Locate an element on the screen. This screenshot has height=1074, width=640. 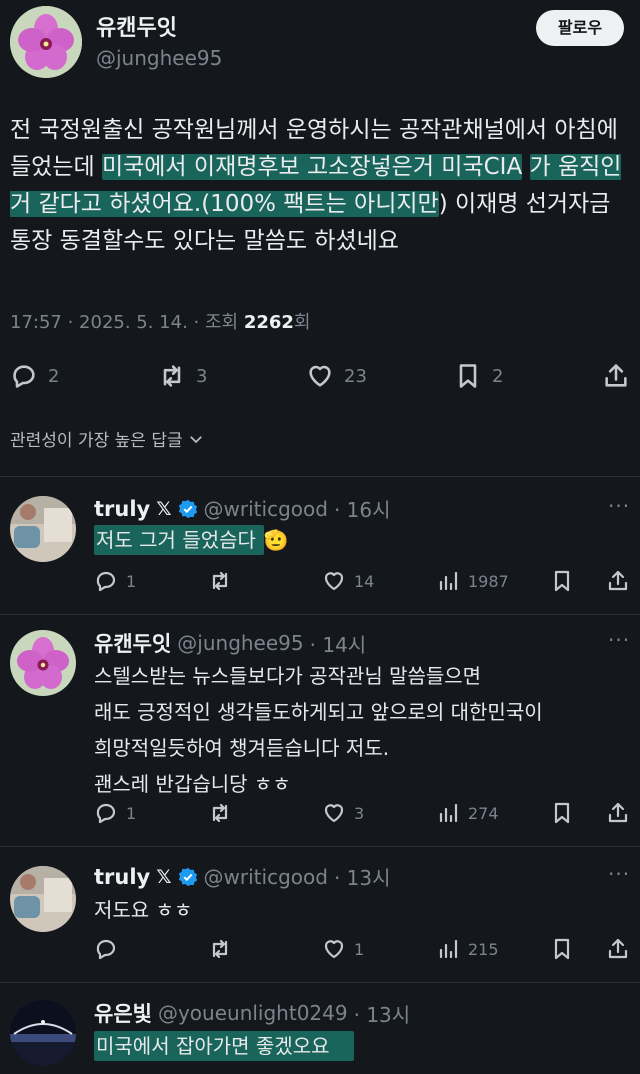
views-count: 274 is located at coordinates (483, 813).